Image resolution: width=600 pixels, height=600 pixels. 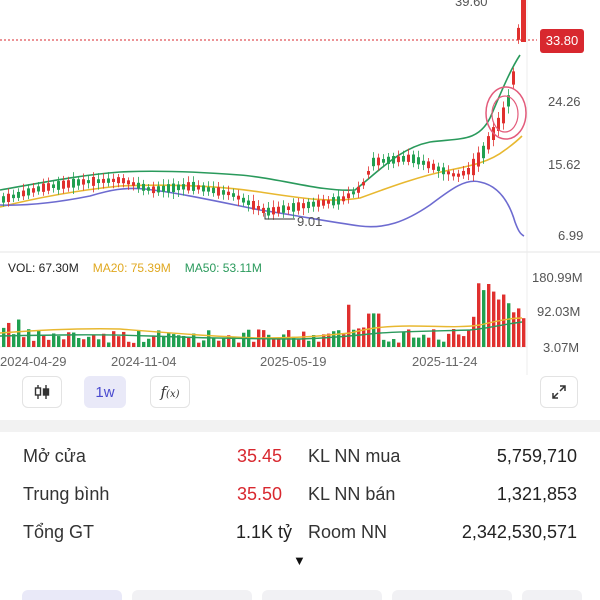 I want to click on fullscreen-button, so click(x=559, y=392).